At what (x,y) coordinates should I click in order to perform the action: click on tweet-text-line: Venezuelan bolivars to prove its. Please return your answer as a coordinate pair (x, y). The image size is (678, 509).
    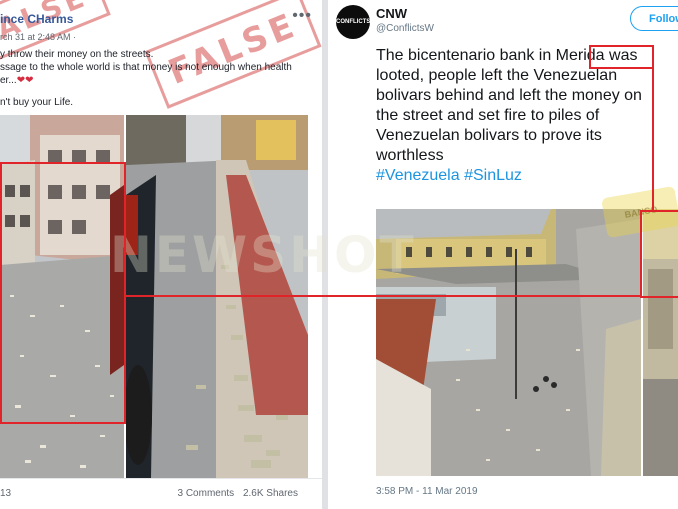
    Looking at the image, I should click on (489, 135).